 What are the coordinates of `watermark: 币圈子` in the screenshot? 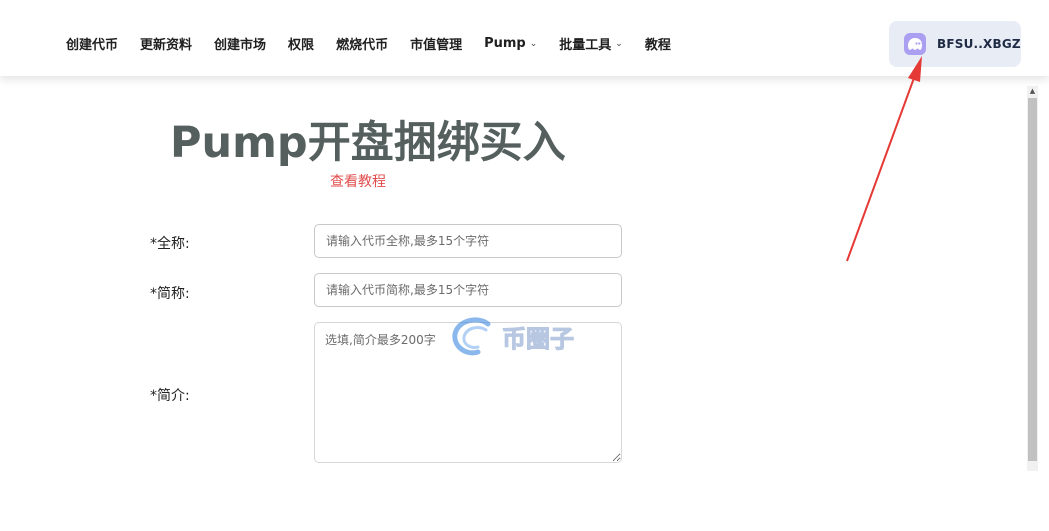 It's located at (511, 336).